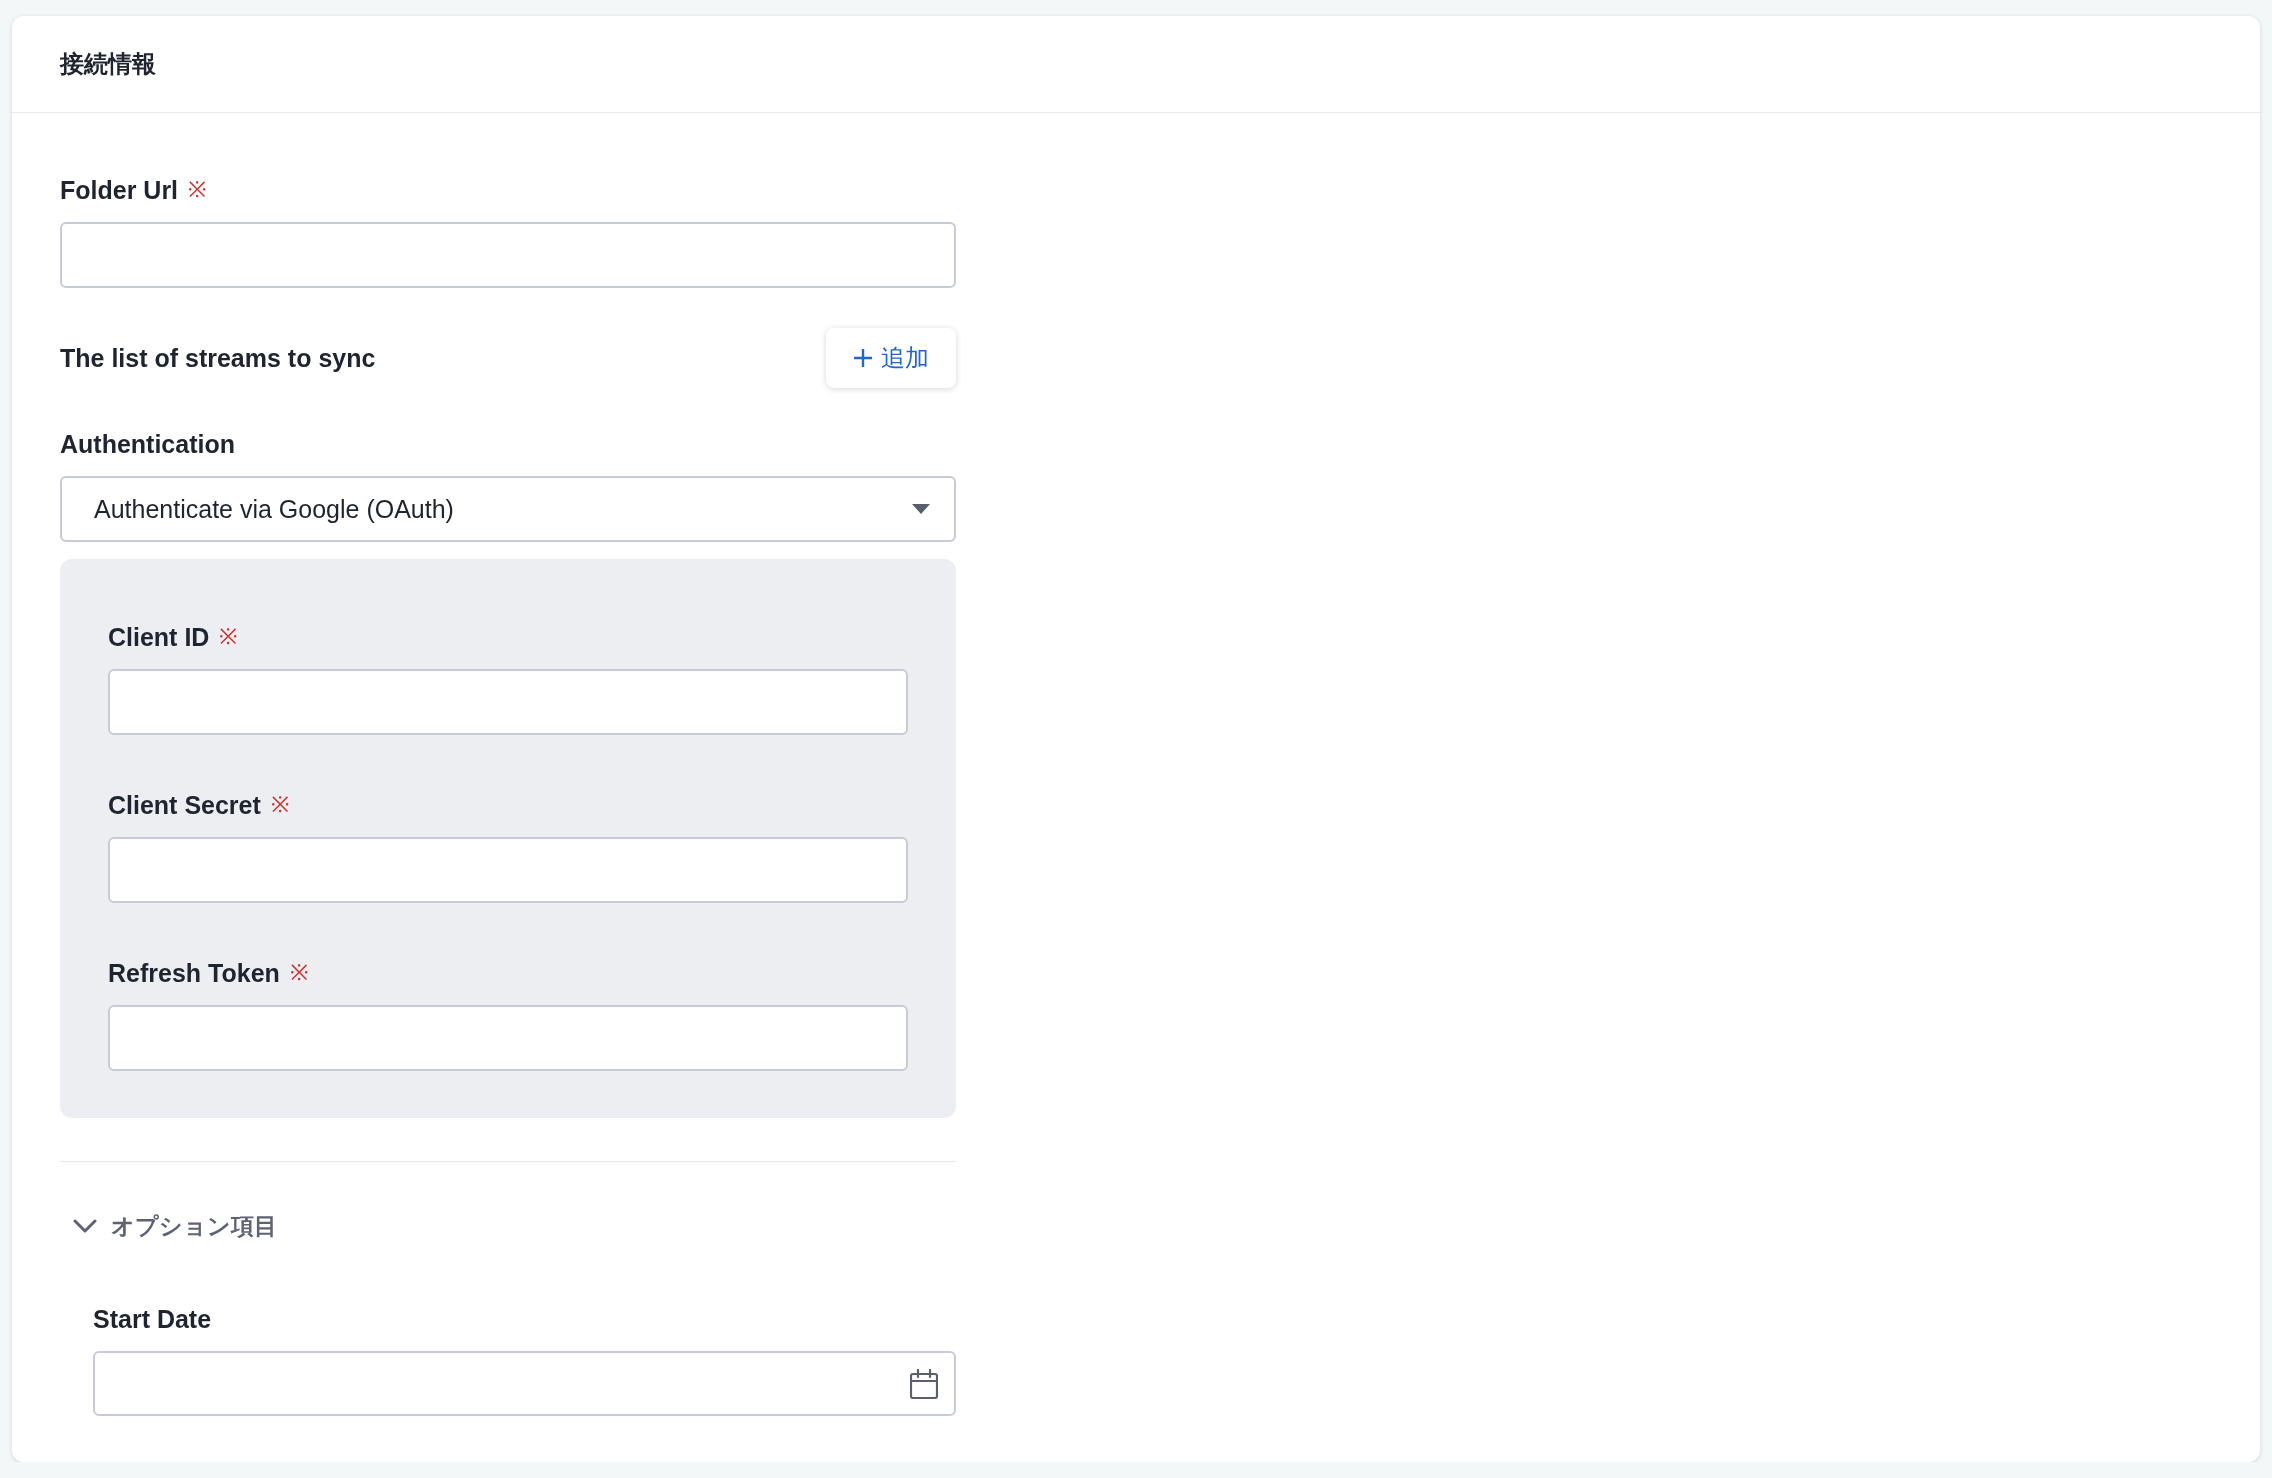 The image size is (2272, 1478). Describe the element at coordinates (218, 358) in the screenshot. I see `field-label: The list of streams to sync` at that location.